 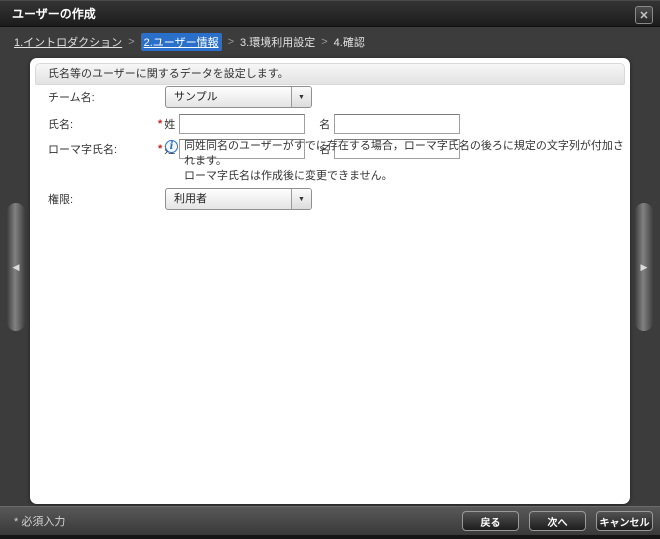 What do you see at coordinates (490, 521) in the screenshot?
I see `back-button: 戻る` at bounding box center [490, 521].